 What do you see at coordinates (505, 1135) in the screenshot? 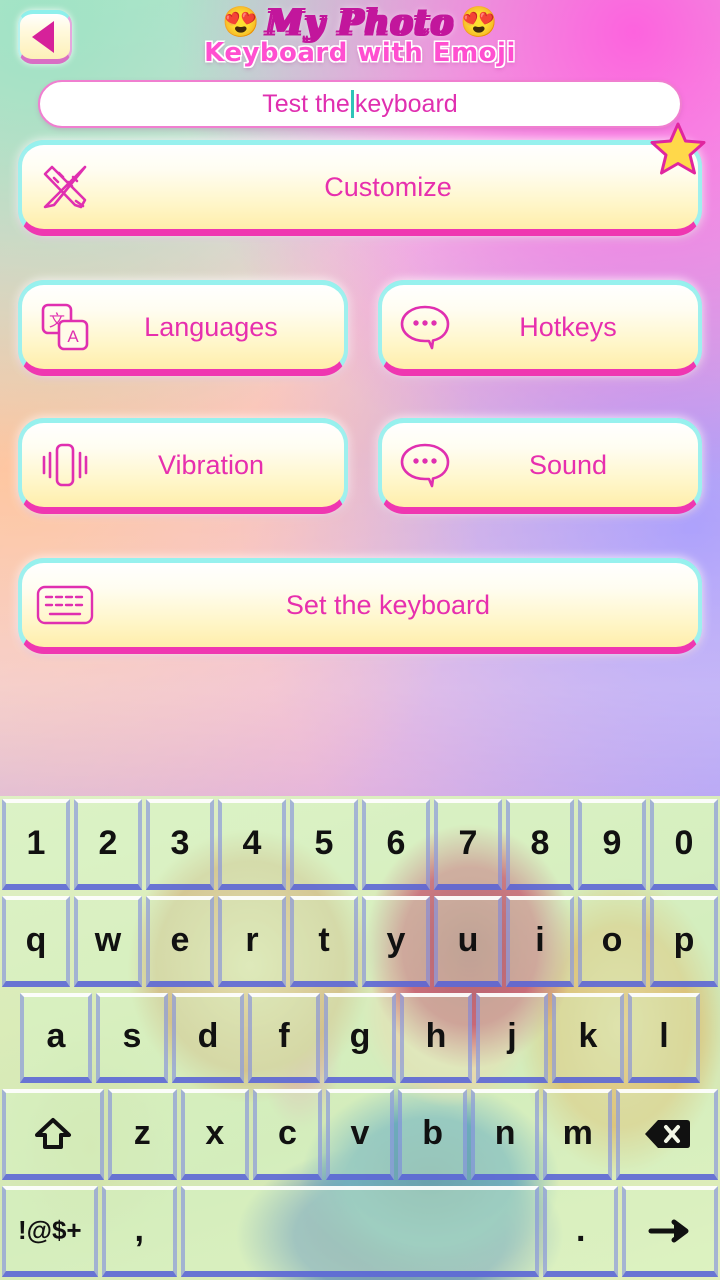
I see `key-n: n` at bounding box center [505, 1135].